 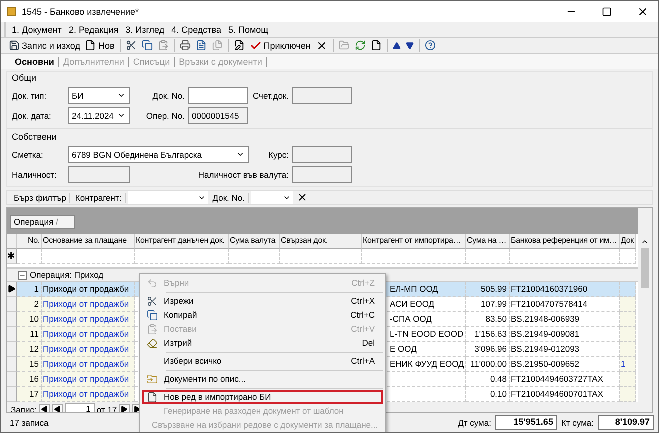 I want to click on copy-icon, so click(x=147, y=45).